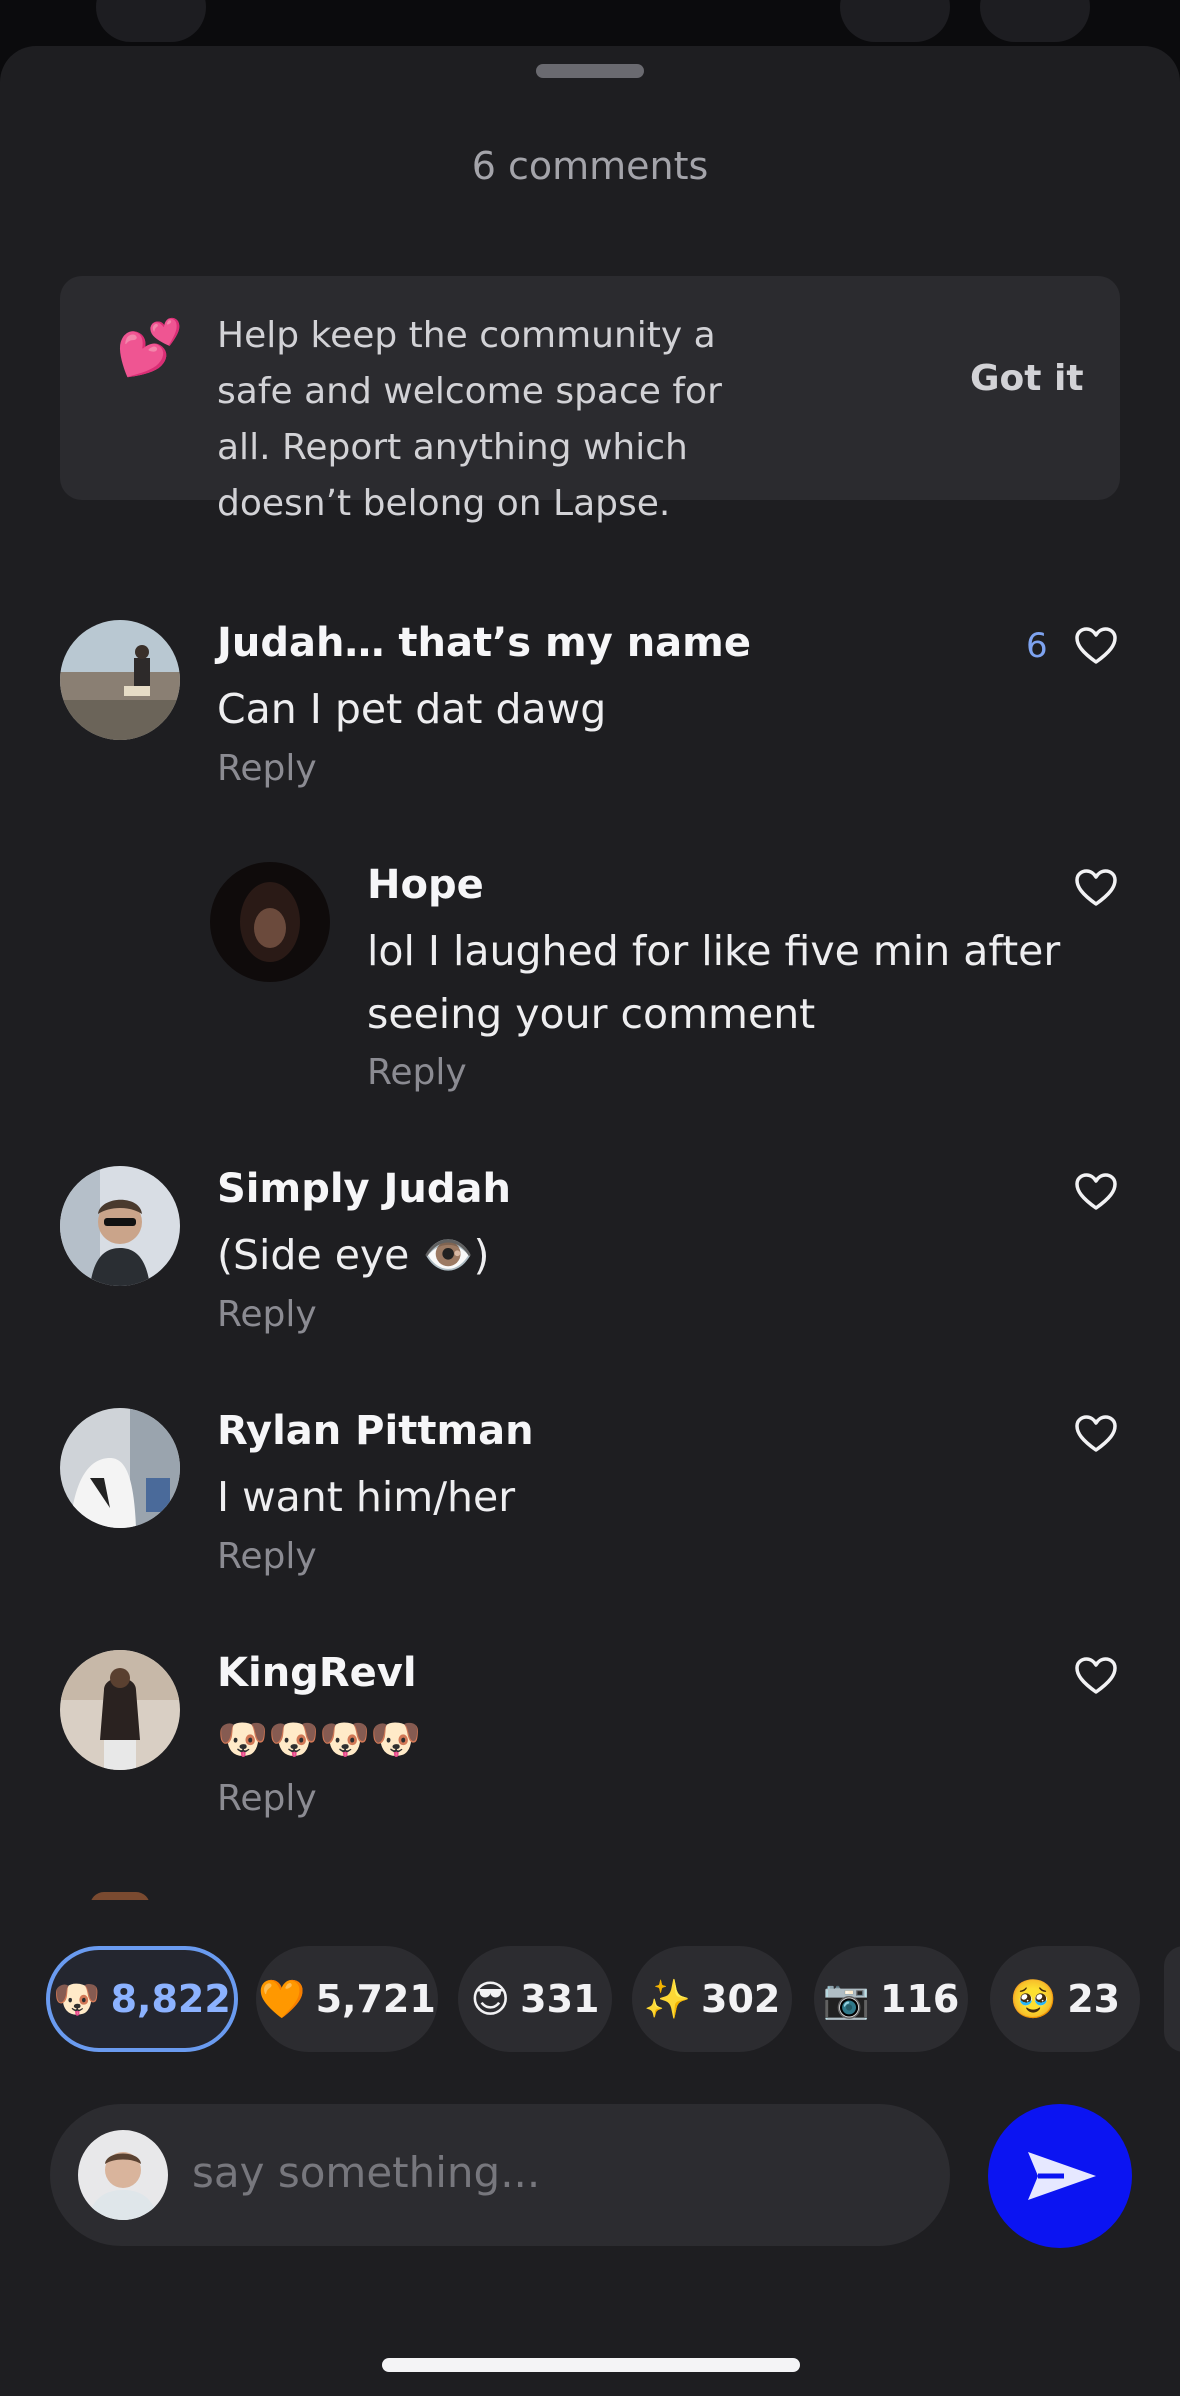 The image size is (1180, 2396). I want to click on reaction-puppy: 🐶 8,822, so click(142, 1999).